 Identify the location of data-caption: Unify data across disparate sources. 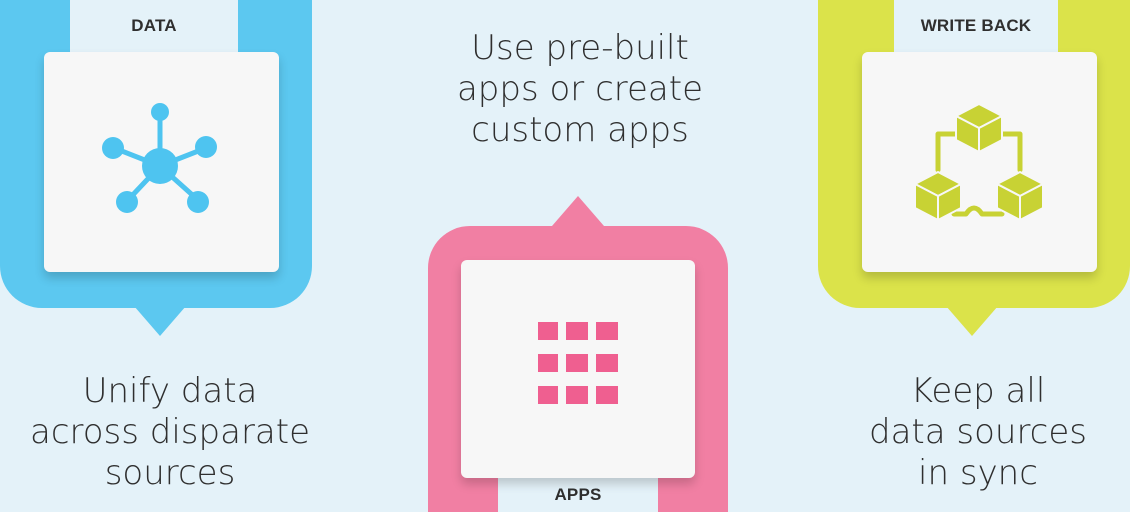
(170, 432).